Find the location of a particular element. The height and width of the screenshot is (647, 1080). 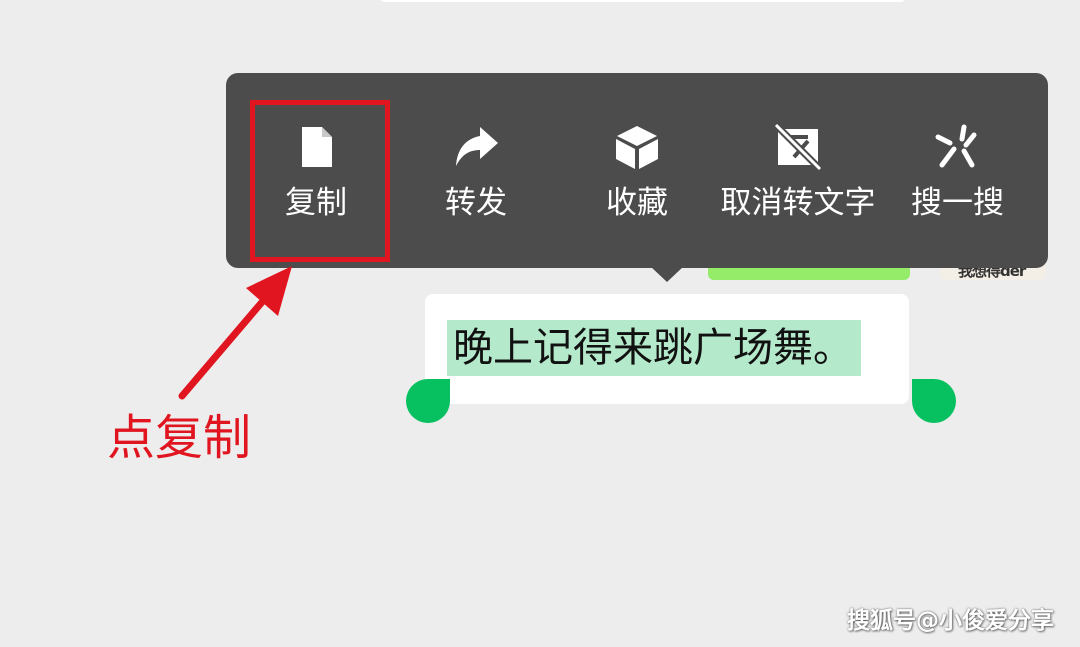

cancel-transcribe-button: 取消转文字 is located at coordinates (798, 177).